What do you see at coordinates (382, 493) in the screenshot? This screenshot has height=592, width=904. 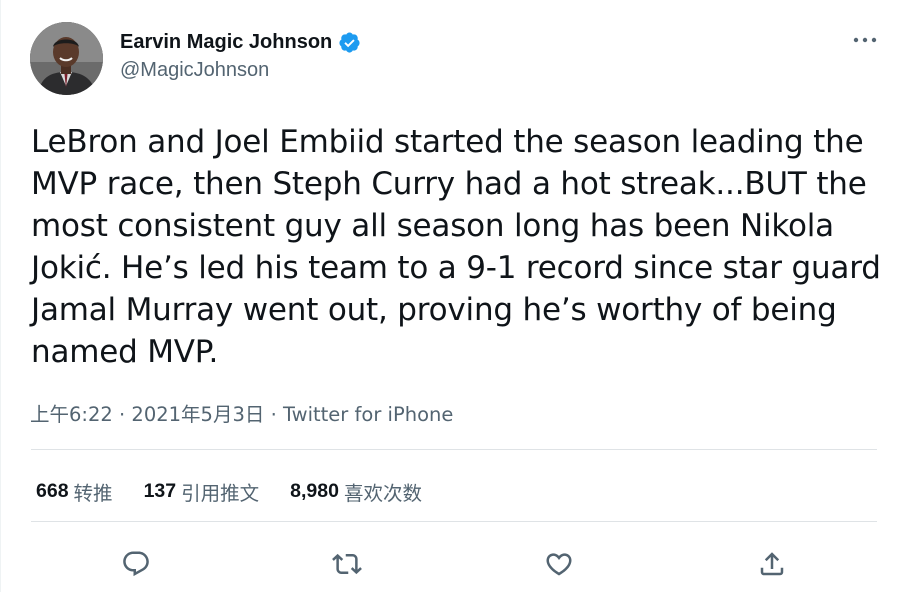 I see `likes-label: 喜欢次数` at bounding box center [382, 493].